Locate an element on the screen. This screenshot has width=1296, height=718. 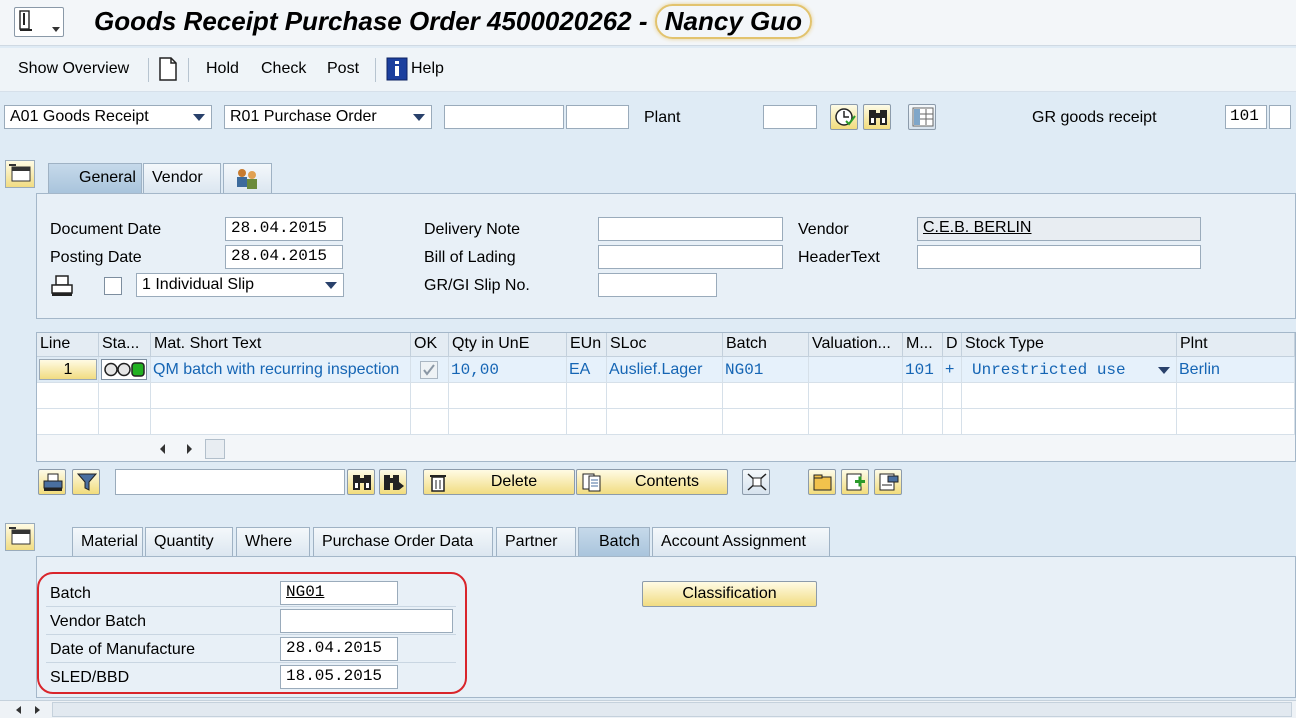
column-header: D is located at coordinates (952, 345).